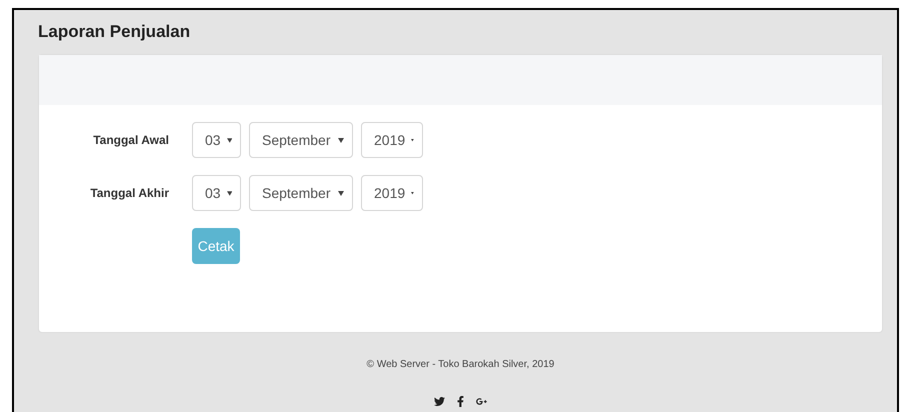 The width and height of the screenshot is (905, 412). Describe the element at coordinates (129, 193) in the screenshot. I see `field-label: Tanggal Akhir` at that location.